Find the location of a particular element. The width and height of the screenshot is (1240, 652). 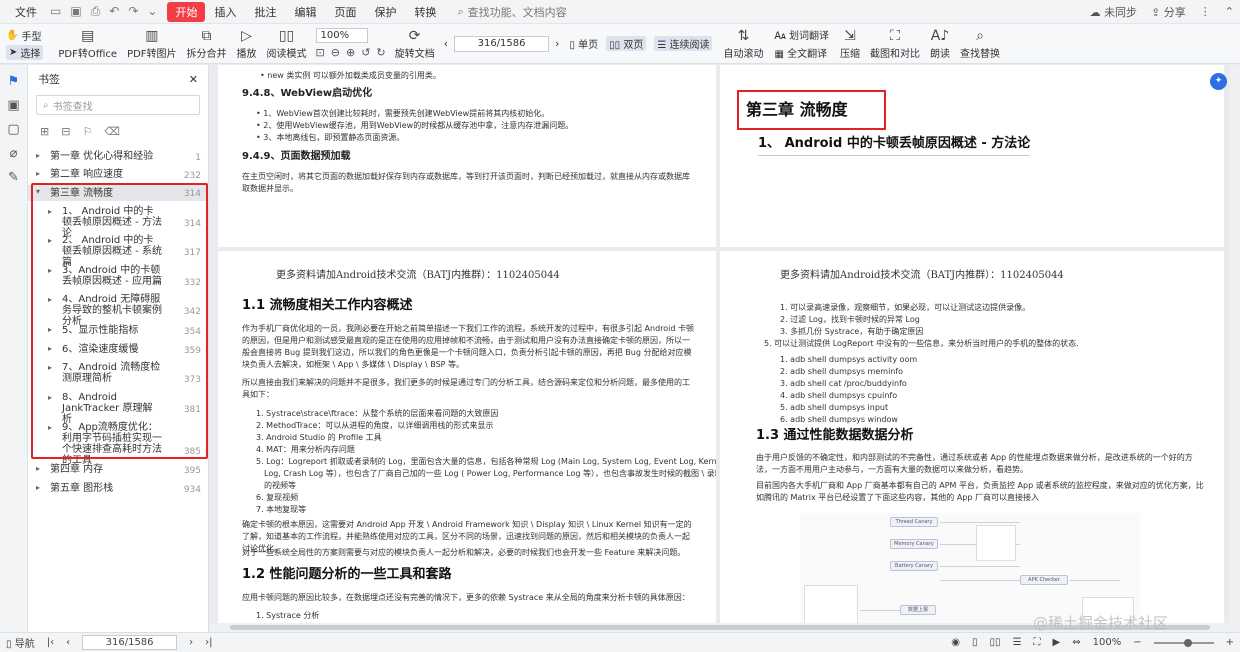

single-page-button: ▯ 单页 is located at coordinates (583, 43).